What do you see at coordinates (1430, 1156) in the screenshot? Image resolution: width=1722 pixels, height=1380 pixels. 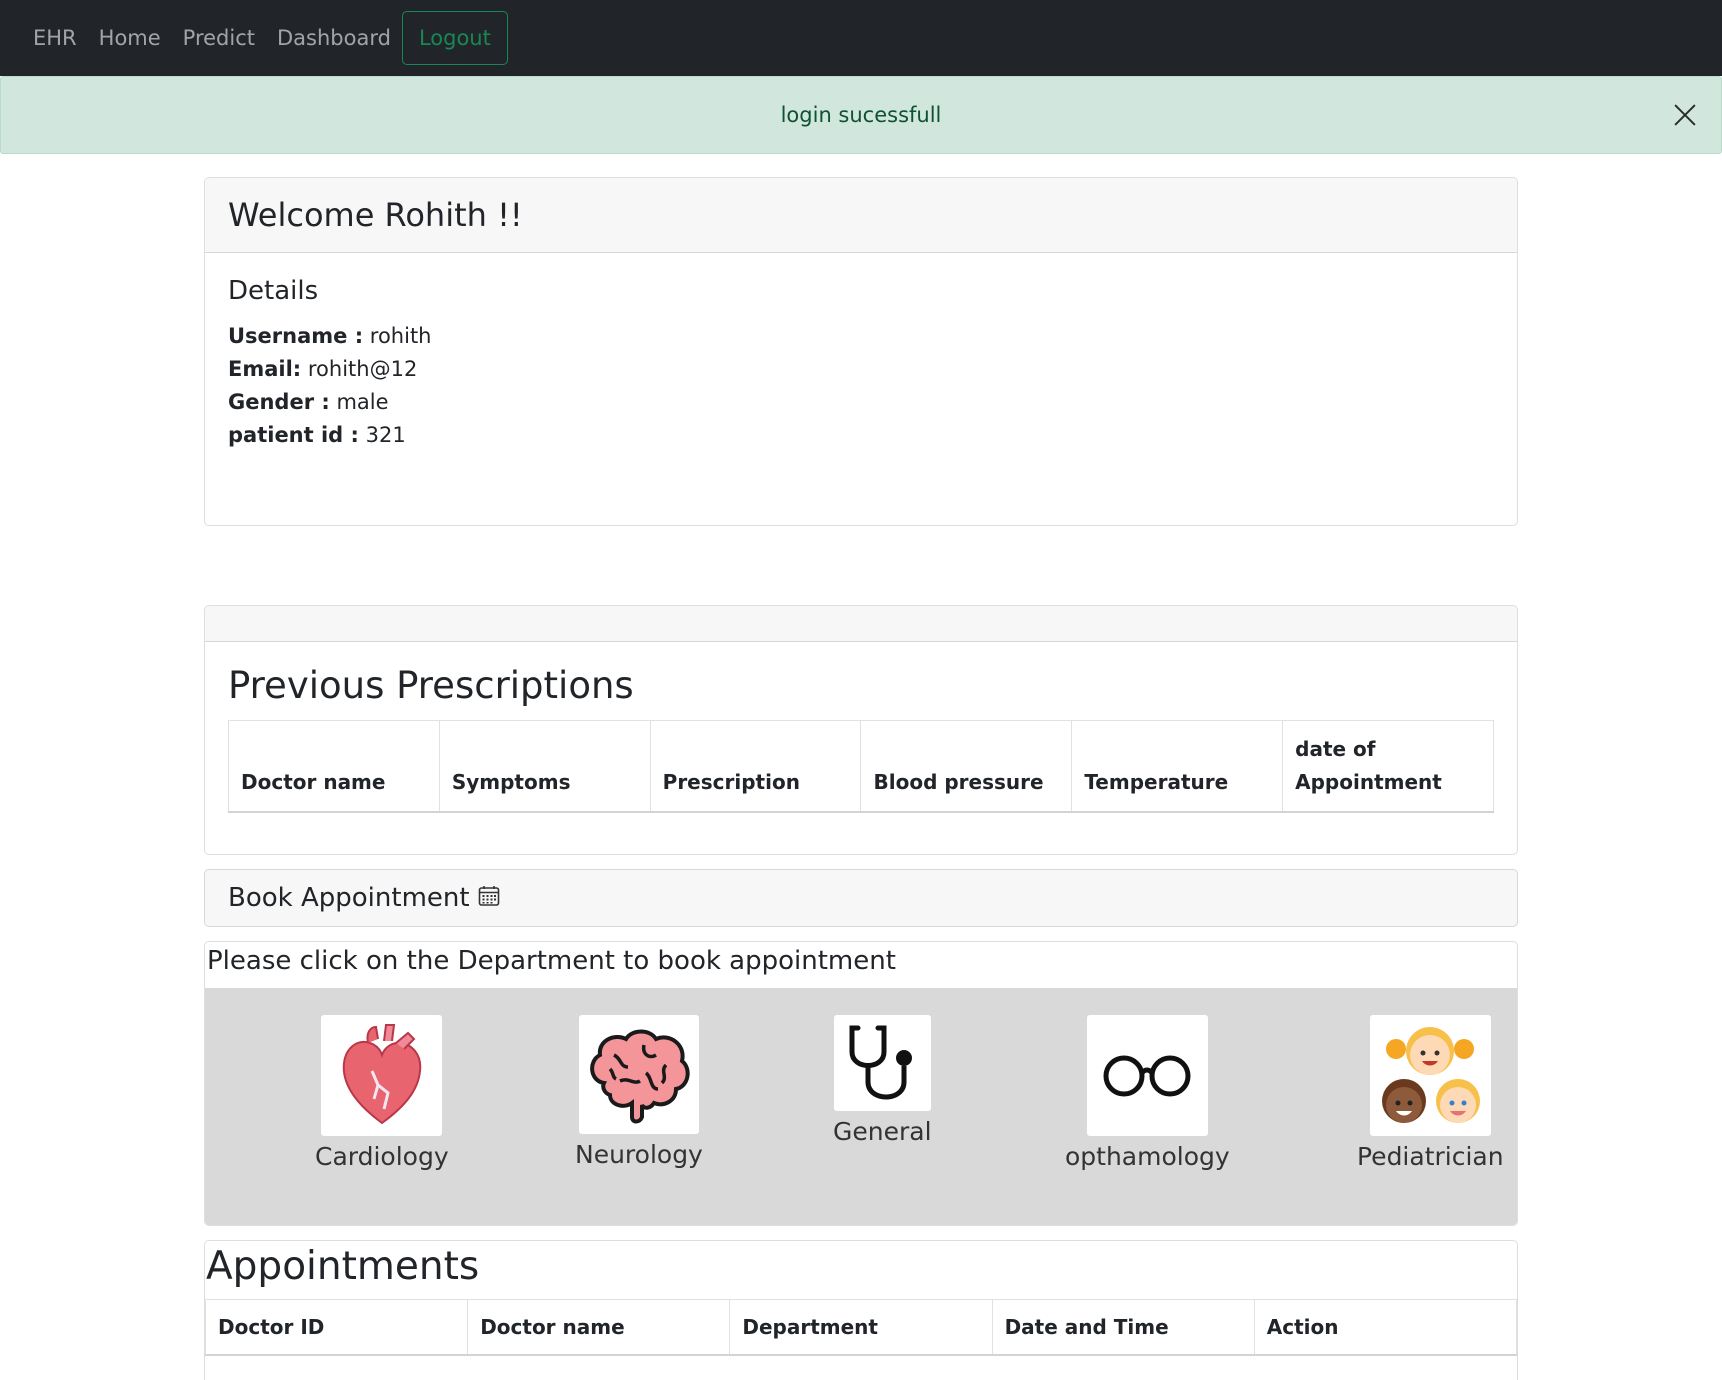 I see `department-label: Pediatrician` at bounding box center [1430, 1156].